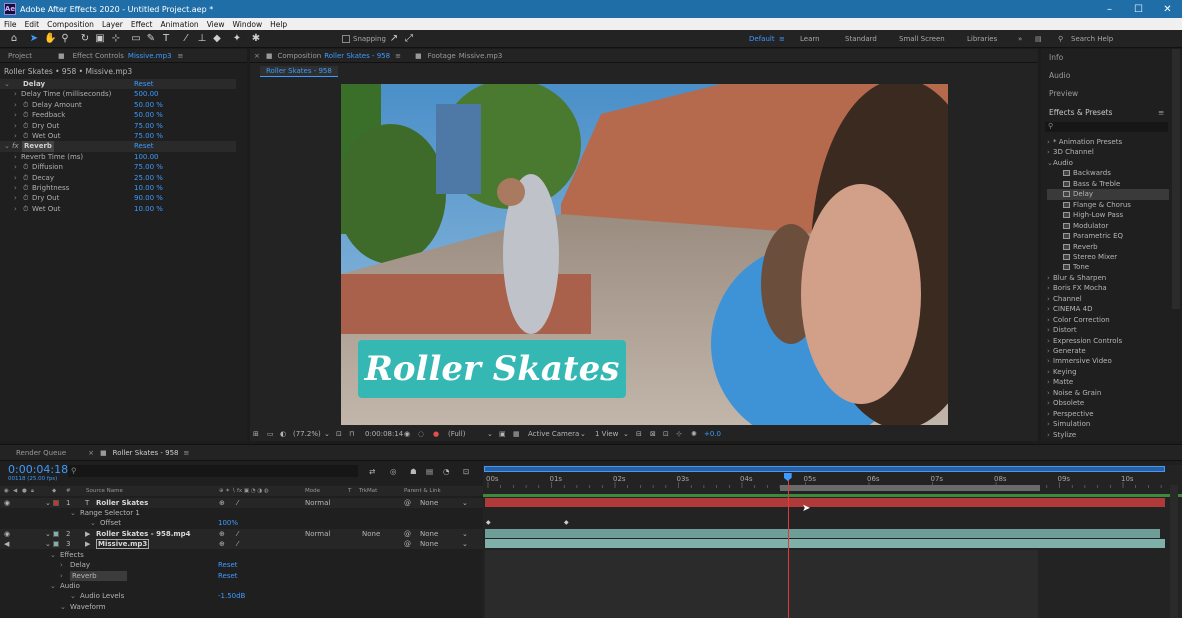  Describe the element at coordinates (1020, 39) in the screenshot. I see `more-workspaces-icon: »` at that location.